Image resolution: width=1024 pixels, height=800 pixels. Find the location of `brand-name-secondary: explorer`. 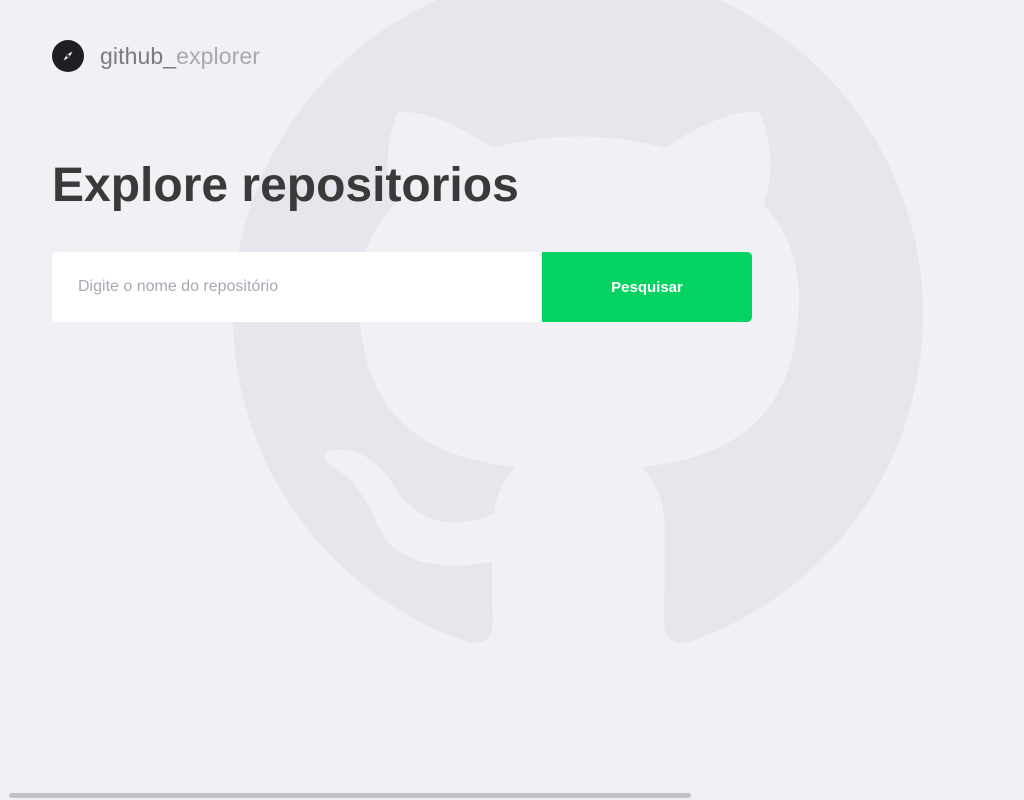

brand-name-secondary: explorer is located at coordinates (218, 55).